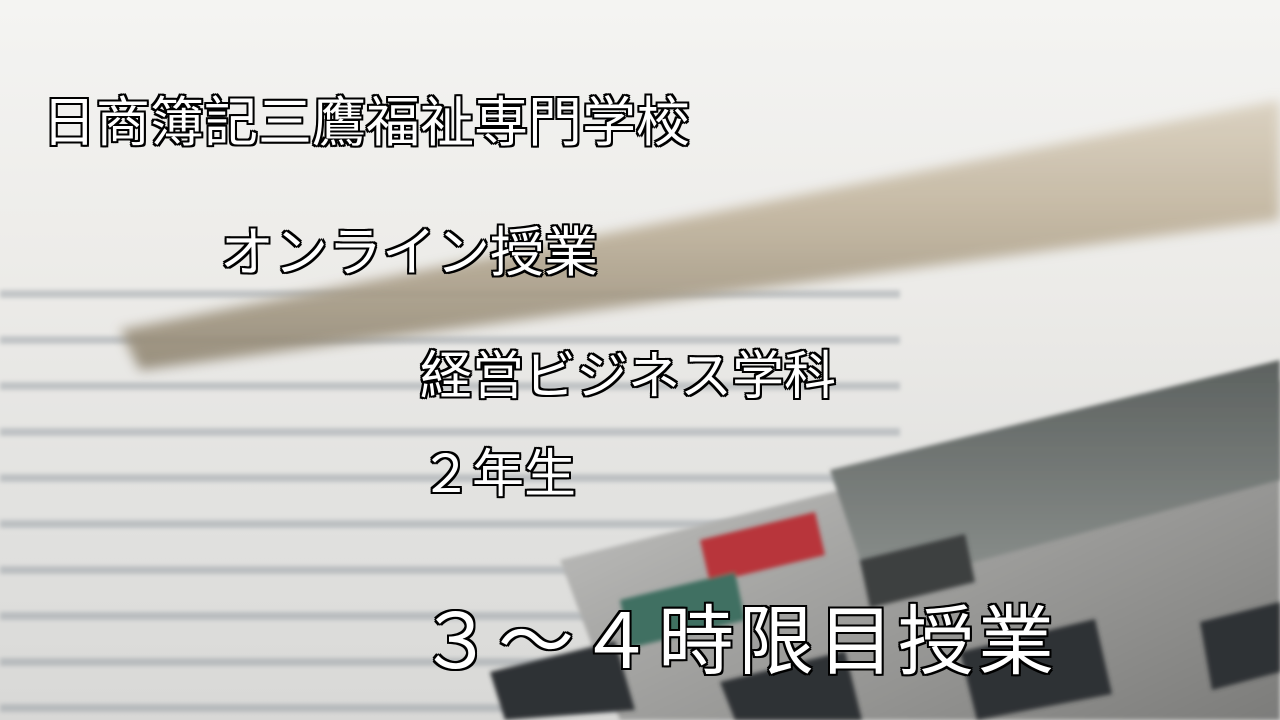 Image resolution: width=1280 pixels, height=720 pixels. Describe the element at coordinates (498, 475) in the screenshot. I see `grade: ２年生` at that location.